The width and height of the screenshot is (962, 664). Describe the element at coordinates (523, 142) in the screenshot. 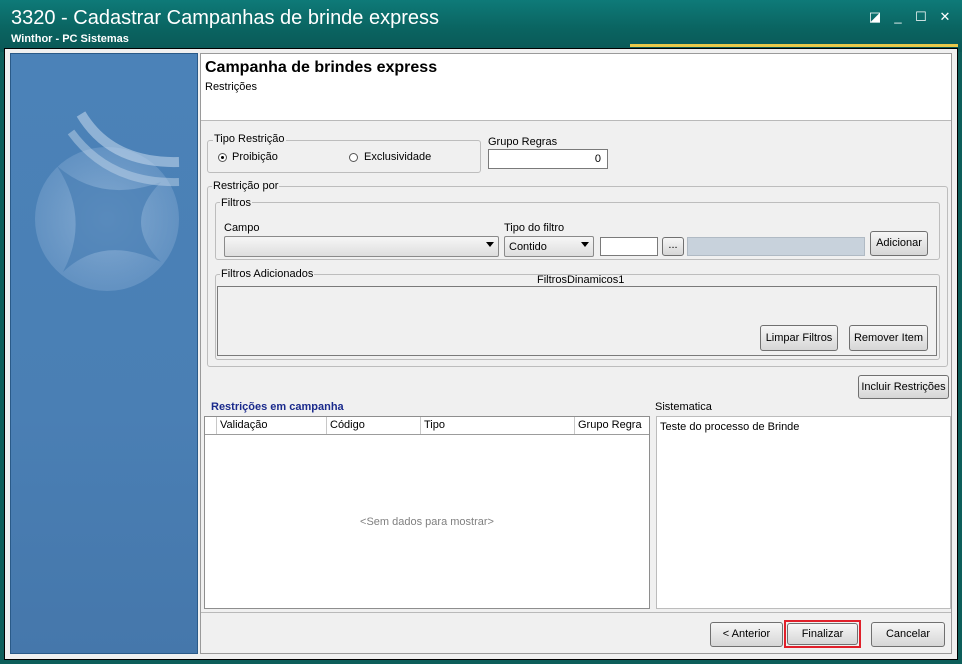

I see `grupo-regras-label: Grupo Regras` at that location.